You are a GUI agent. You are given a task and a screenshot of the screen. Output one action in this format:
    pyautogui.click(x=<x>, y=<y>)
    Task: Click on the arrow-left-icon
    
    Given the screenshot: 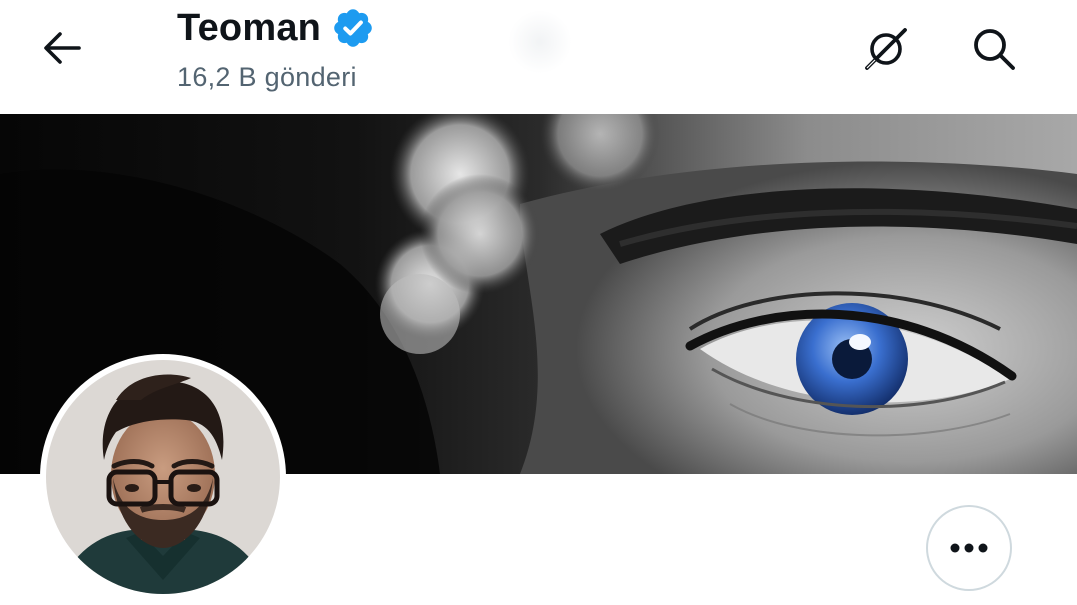 What is the action you would take?
    pyautogui.click(x=62, y=48)
    